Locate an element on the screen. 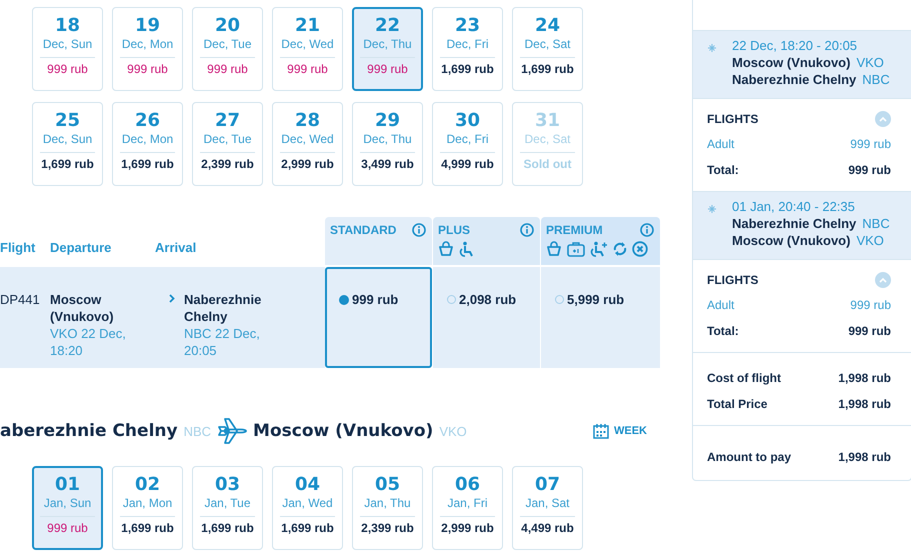 This screenshot has height=558, width=911. date-card: 26 Dec, Mon 1,699 rub is located at coordinates (147, 144).